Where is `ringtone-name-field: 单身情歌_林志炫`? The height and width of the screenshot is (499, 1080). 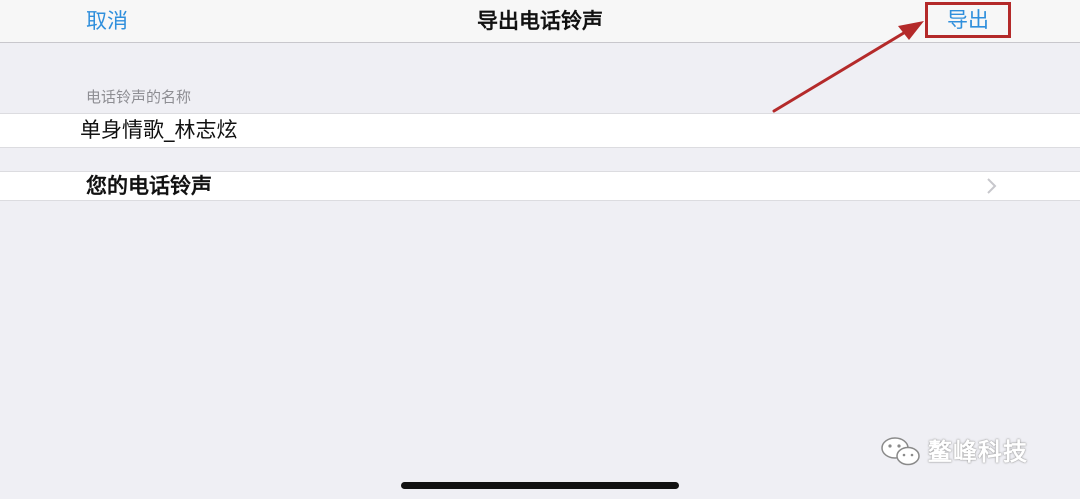 ringtone-name-field: 单身情歌_林志炫 is located at coordinates (540, 130).